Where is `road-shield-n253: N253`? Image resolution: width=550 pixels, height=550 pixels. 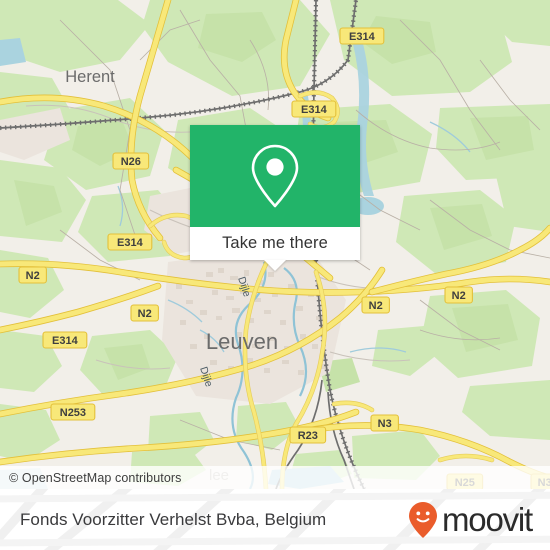
road-shield-n253: N253 is located at coordinates (73, 412).